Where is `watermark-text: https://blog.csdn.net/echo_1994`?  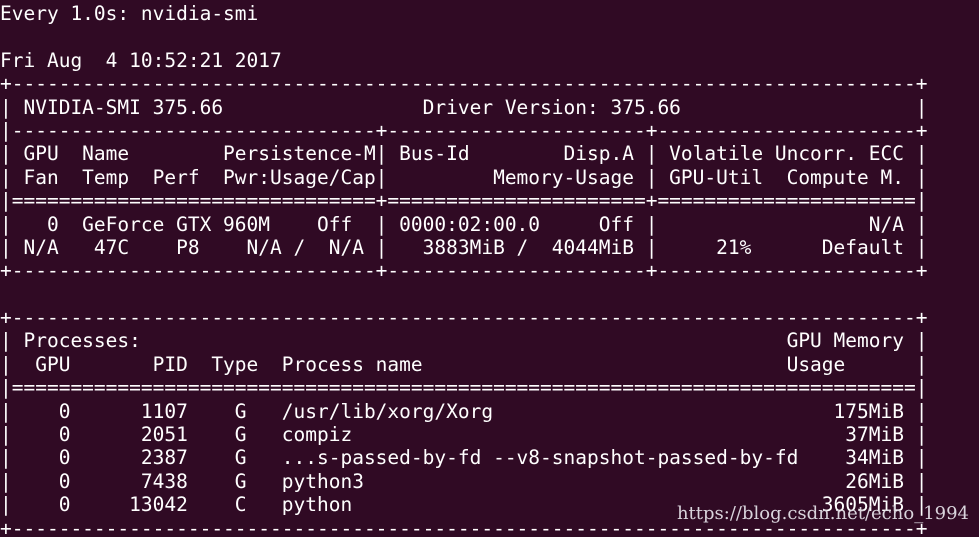 watermark-text: https://blog.csdn.net/echo_1994 is located at coordinates (822, 513).